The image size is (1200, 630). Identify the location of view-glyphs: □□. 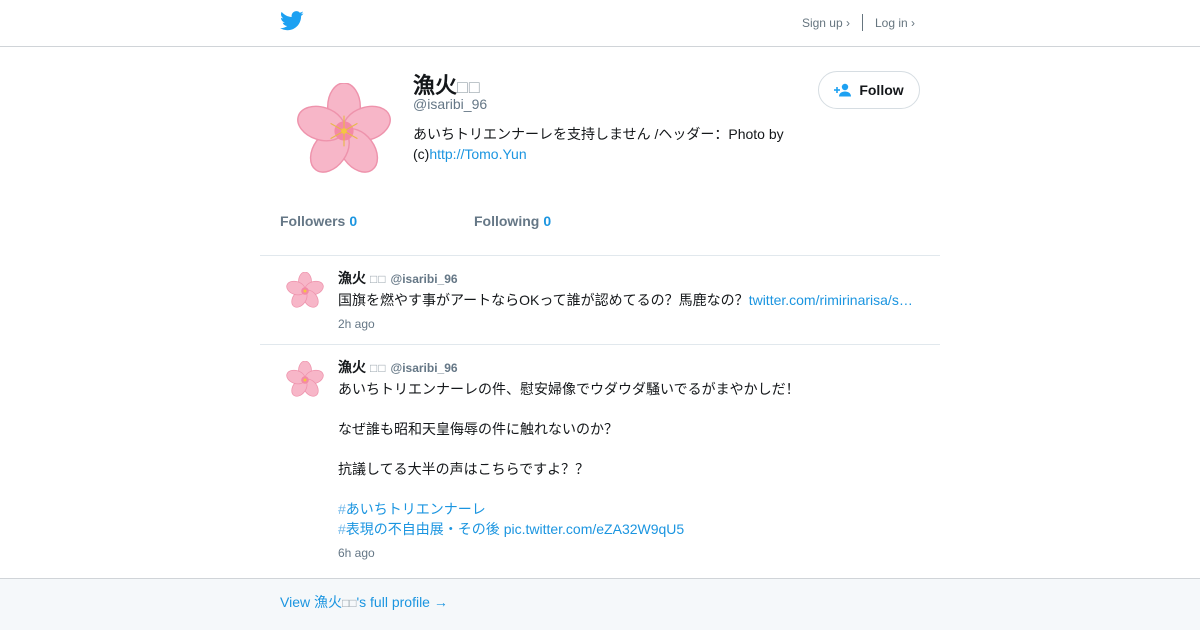
(349, 603).